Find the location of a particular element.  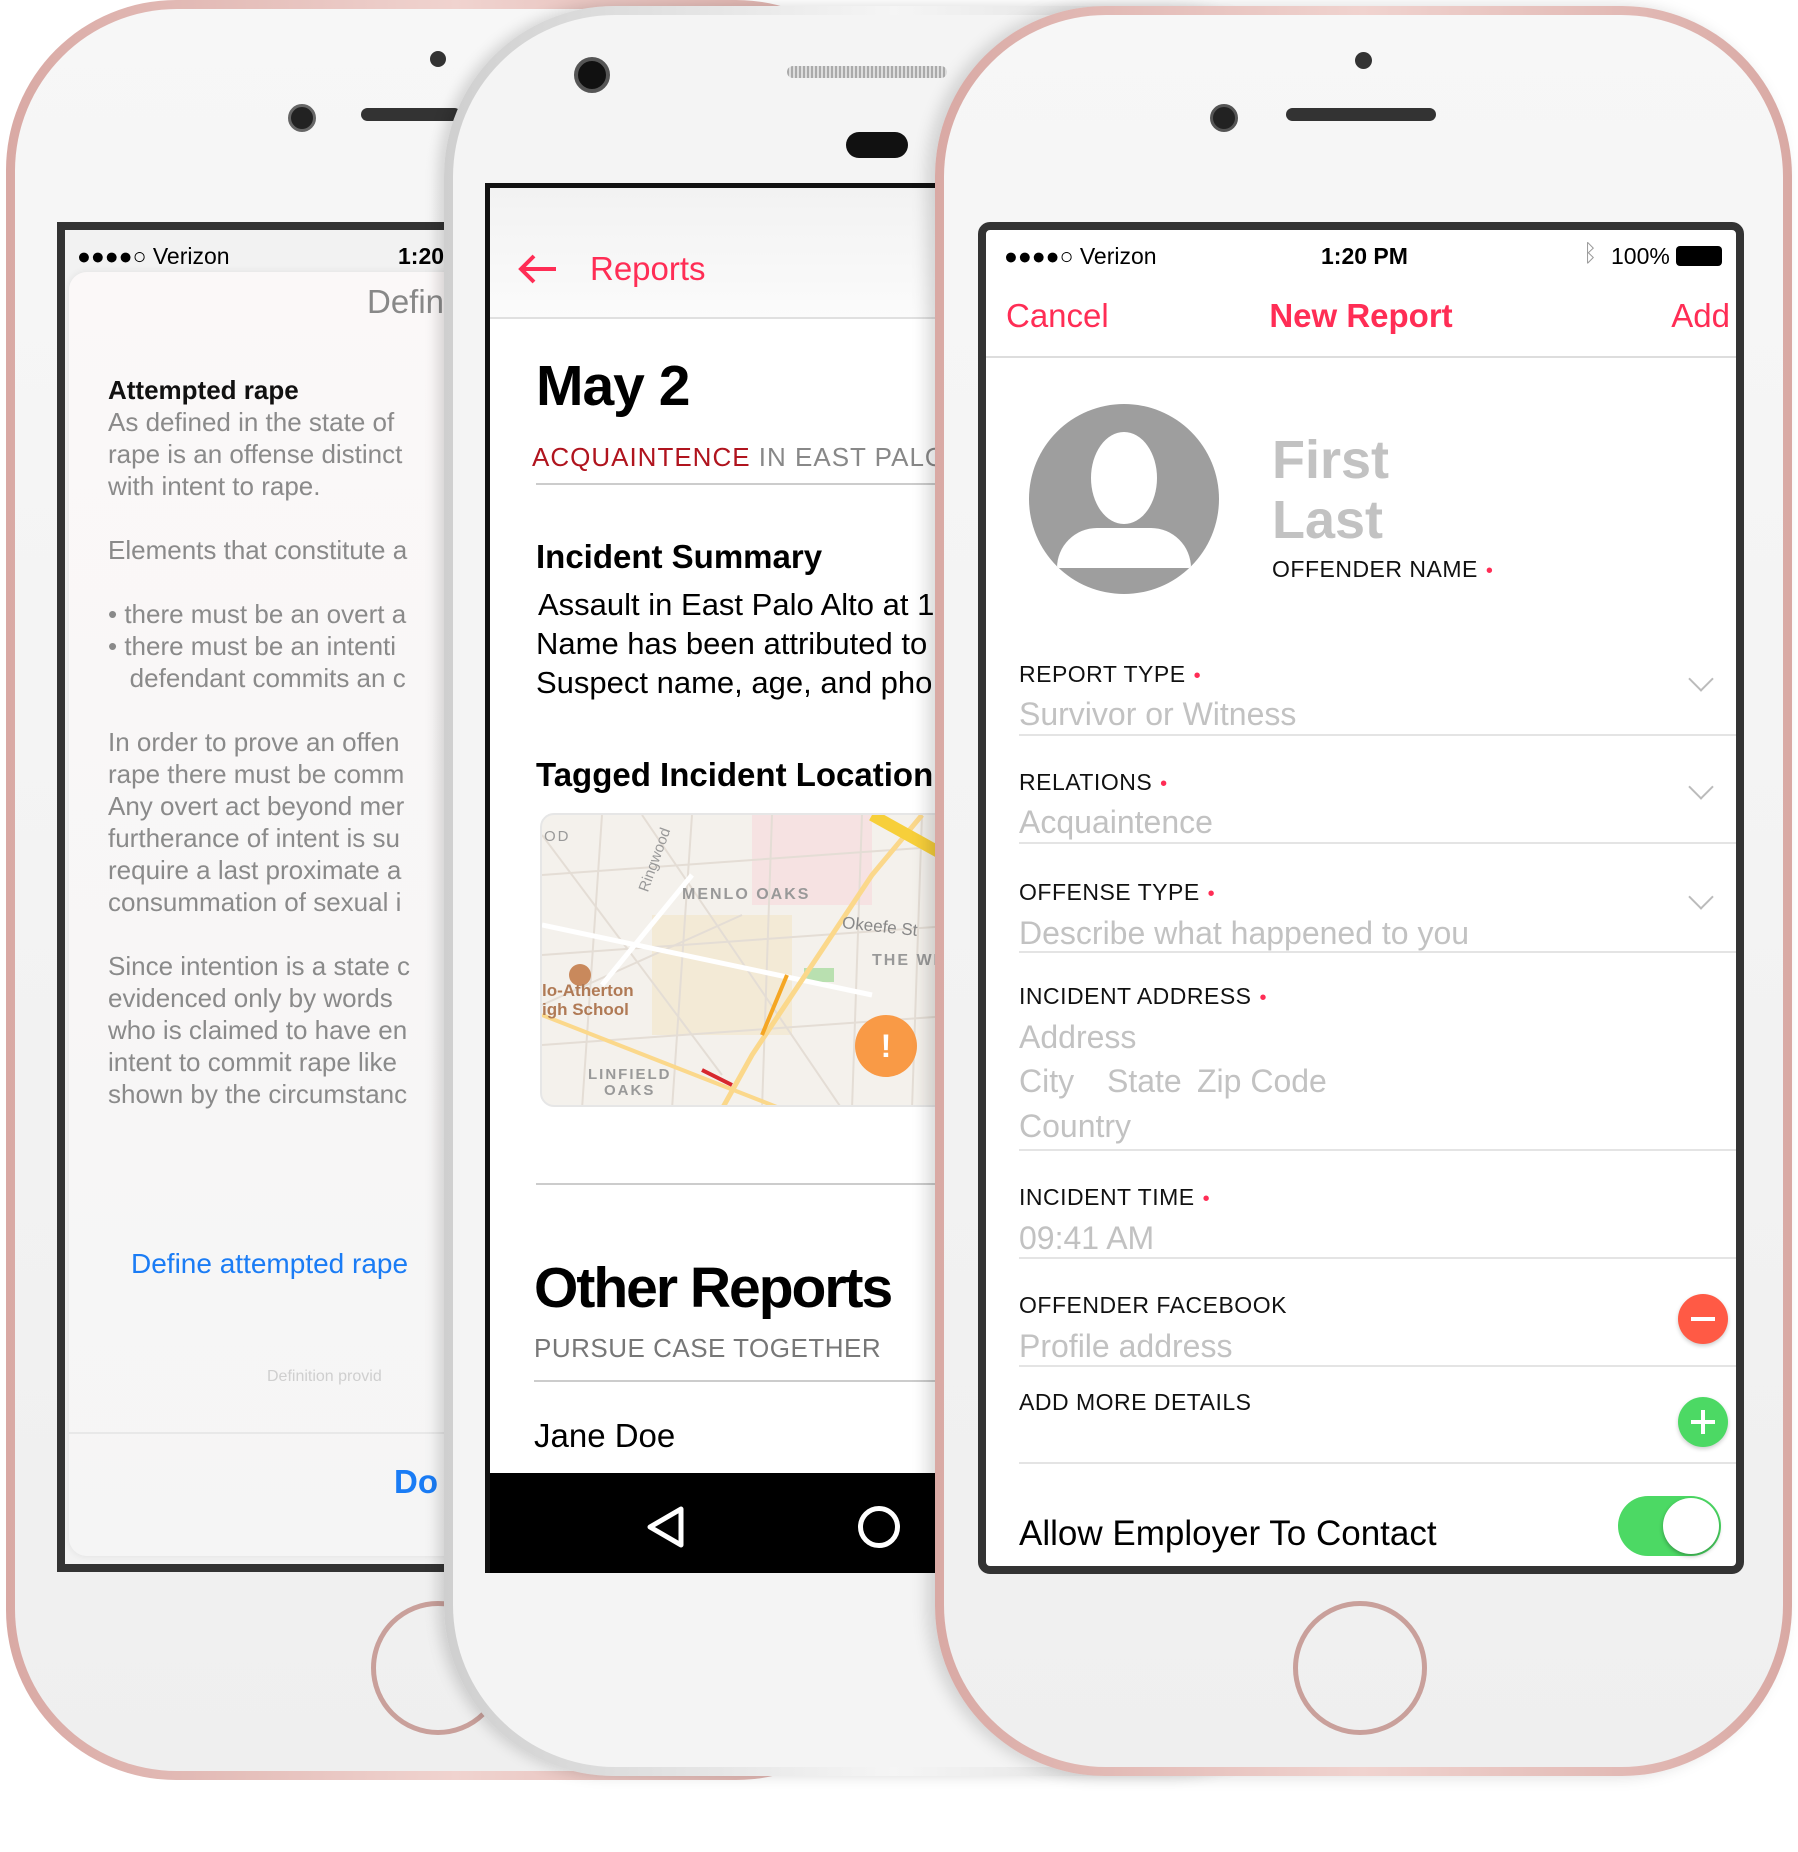

definition-line: require a last proximate a is located at coordinates (255, 870).